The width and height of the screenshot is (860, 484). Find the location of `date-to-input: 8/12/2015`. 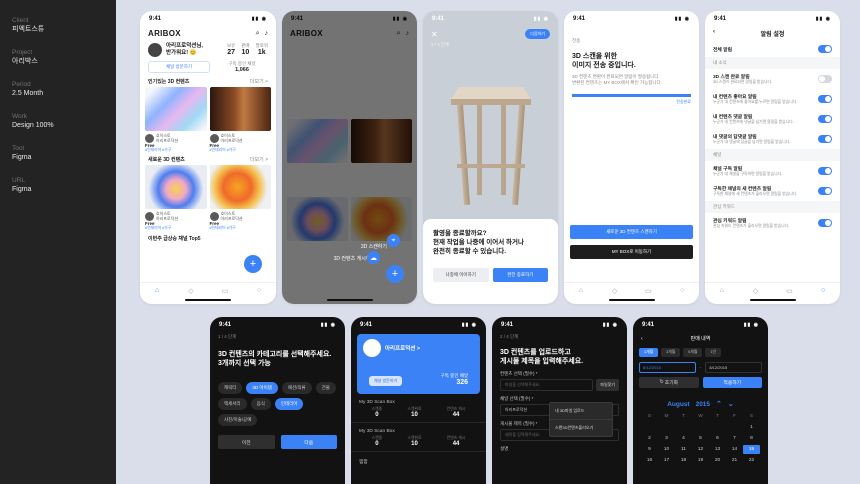

date-to-input: 8/12/2015 is located at coordinates (734, 367).